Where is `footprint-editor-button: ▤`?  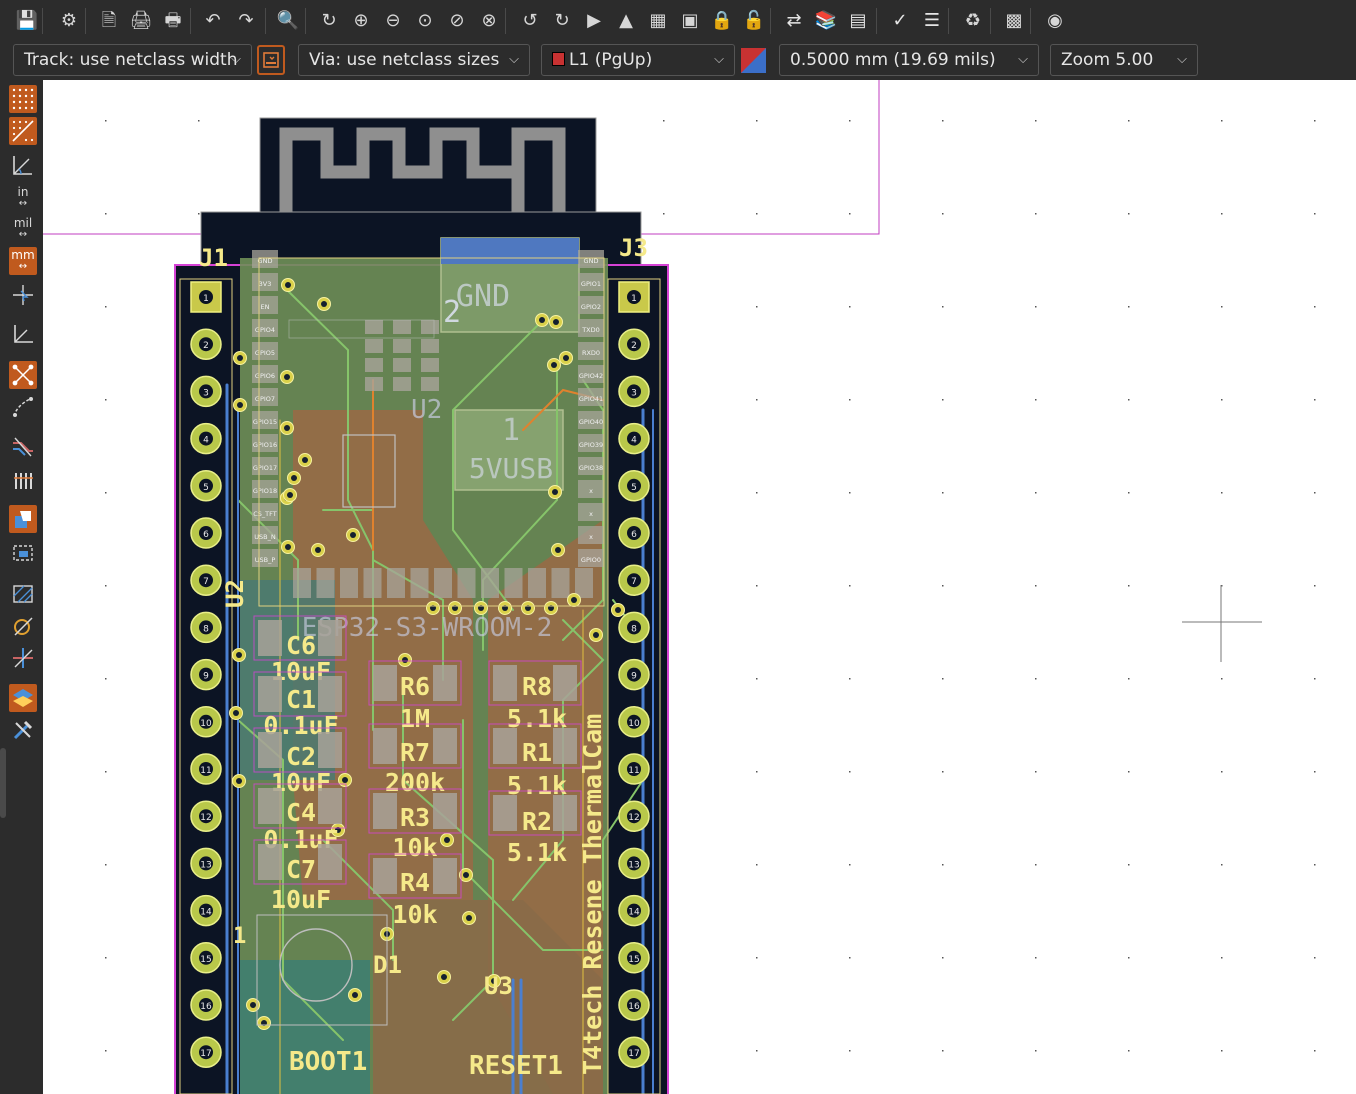 footprint-editor-button: ▤ is located at coordinates (858, 21).